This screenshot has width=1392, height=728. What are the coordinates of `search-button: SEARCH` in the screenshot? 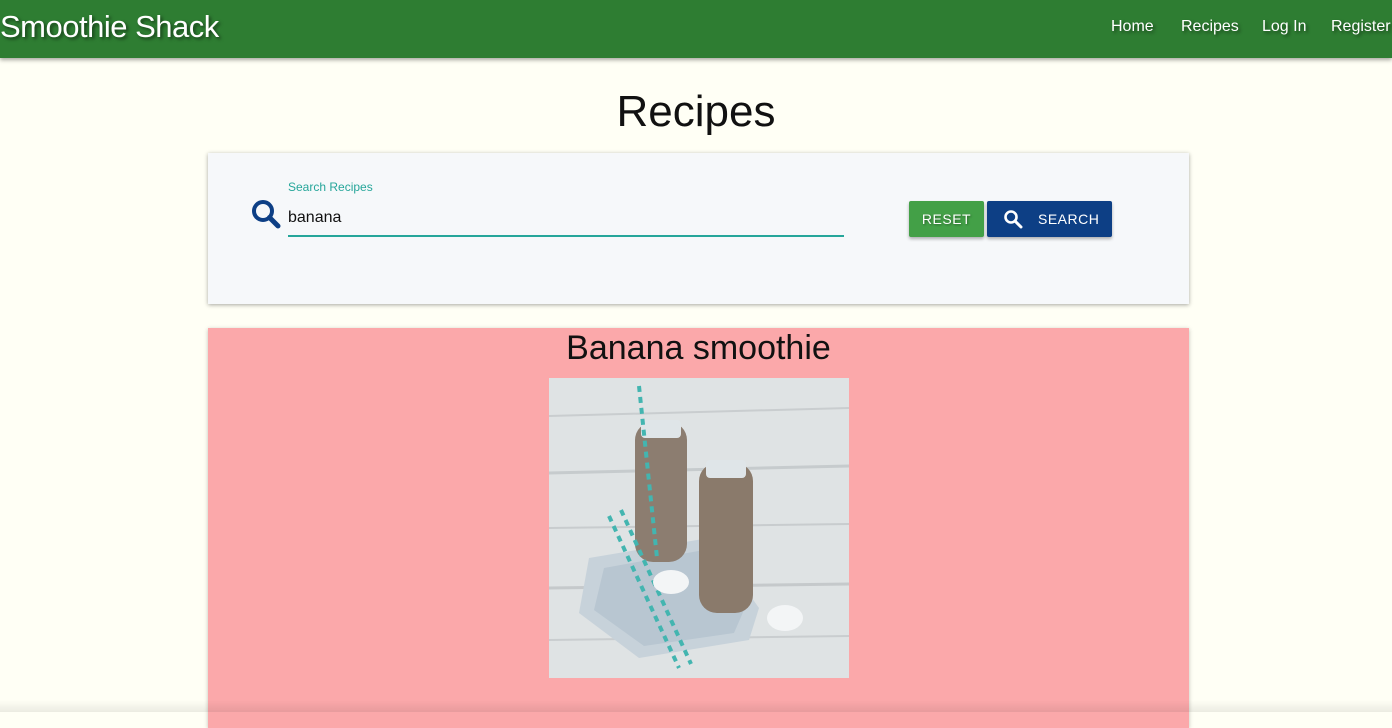 It's located at (1049, 219).